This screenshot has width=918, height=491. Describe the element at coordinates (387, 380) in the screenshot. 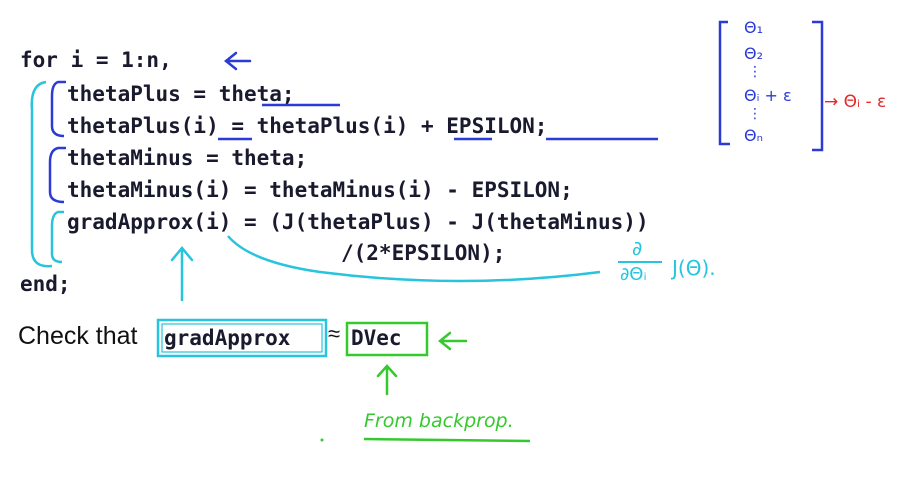

I see `green-up-arrow` at that location.